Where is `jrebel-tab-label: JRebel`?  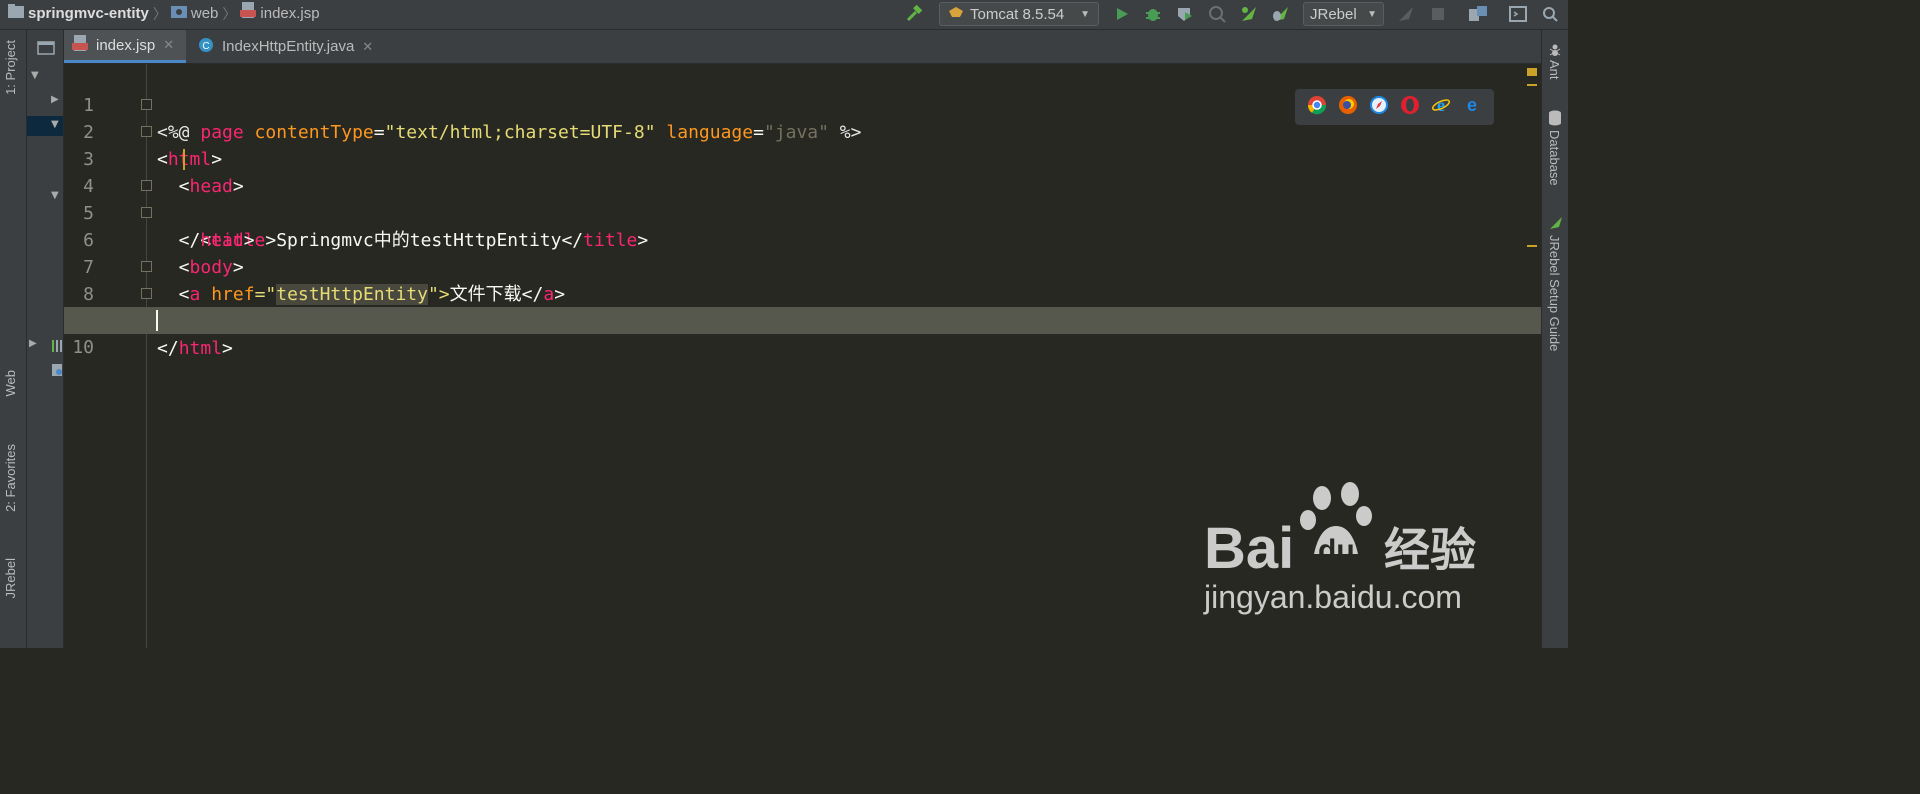
jrebel-tab-label: JRebel is located at coordinates (10, 578).